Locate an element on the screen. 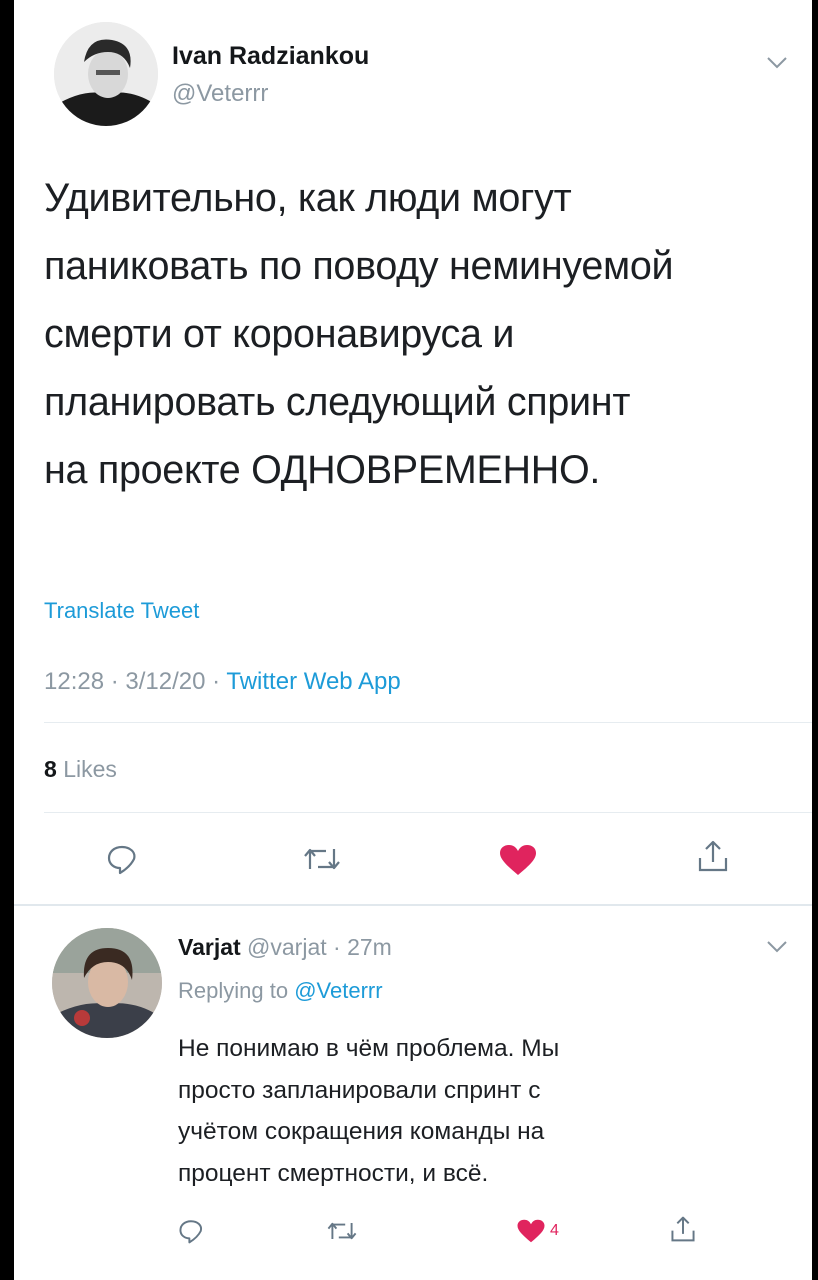 The width and height of the screenshot is (818, 1280). tweet-meta: 12:28 · 3/12/20 · Twitter Web App is located at coordinates (222, 682).